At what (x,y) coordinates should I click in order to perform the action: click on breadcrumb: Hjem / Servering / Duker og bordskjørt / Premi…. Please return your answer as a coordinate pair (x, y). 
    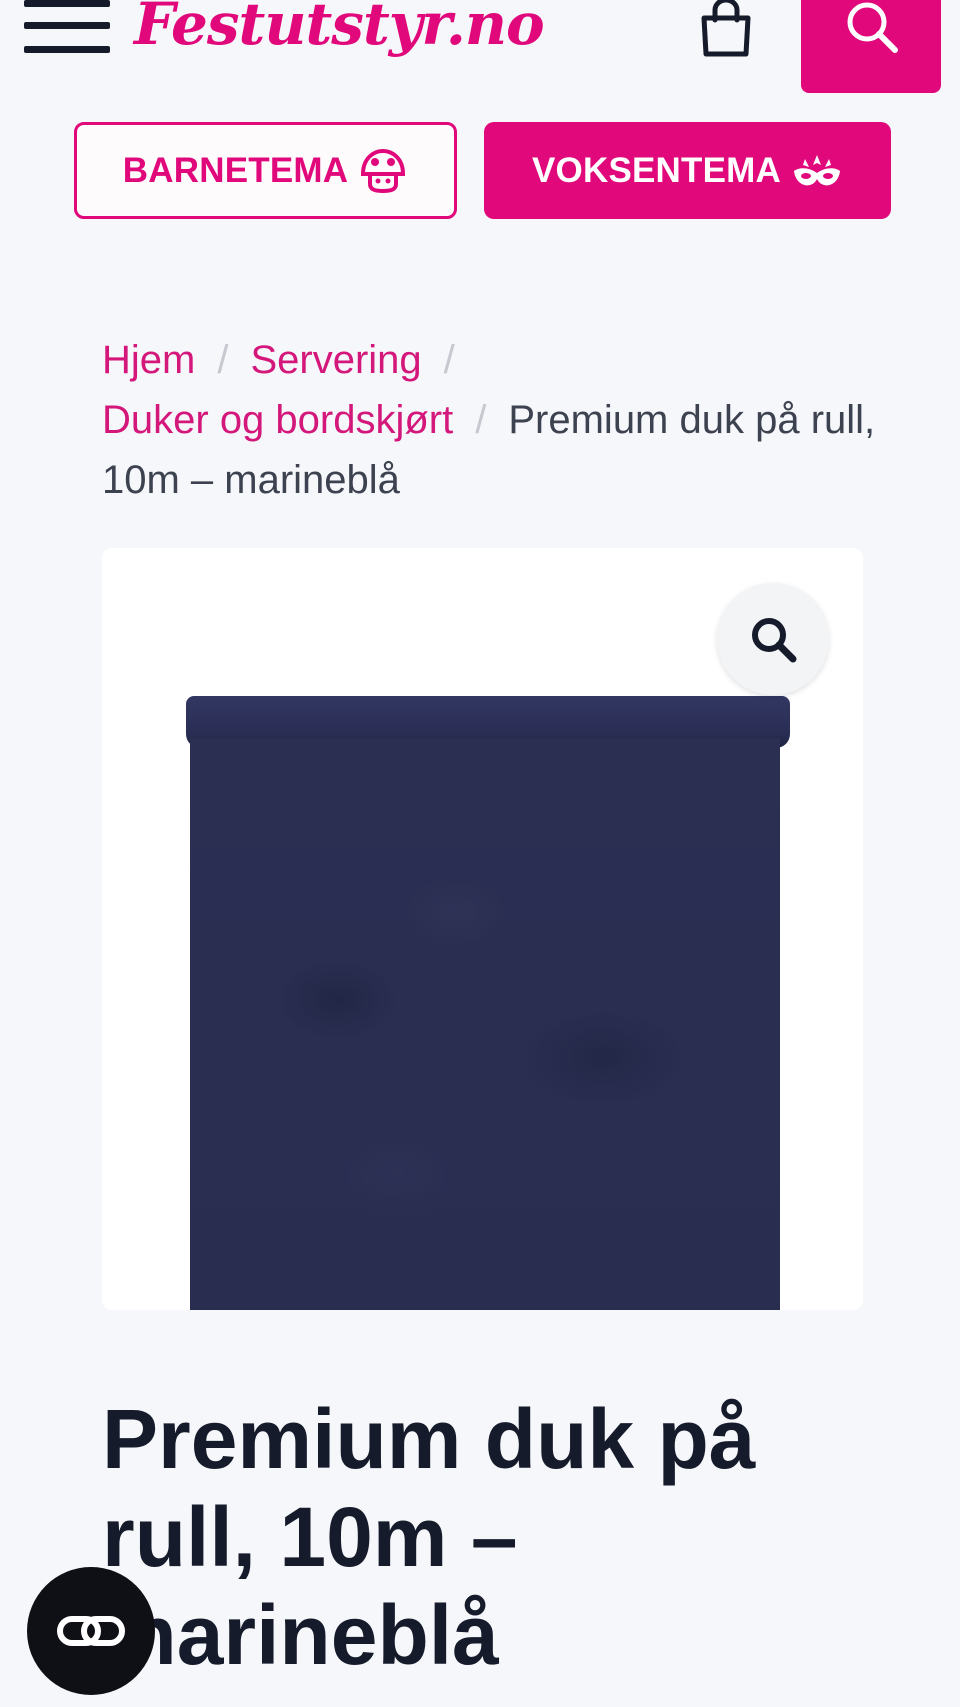
    Looking at the image, I should click on (492, 420).